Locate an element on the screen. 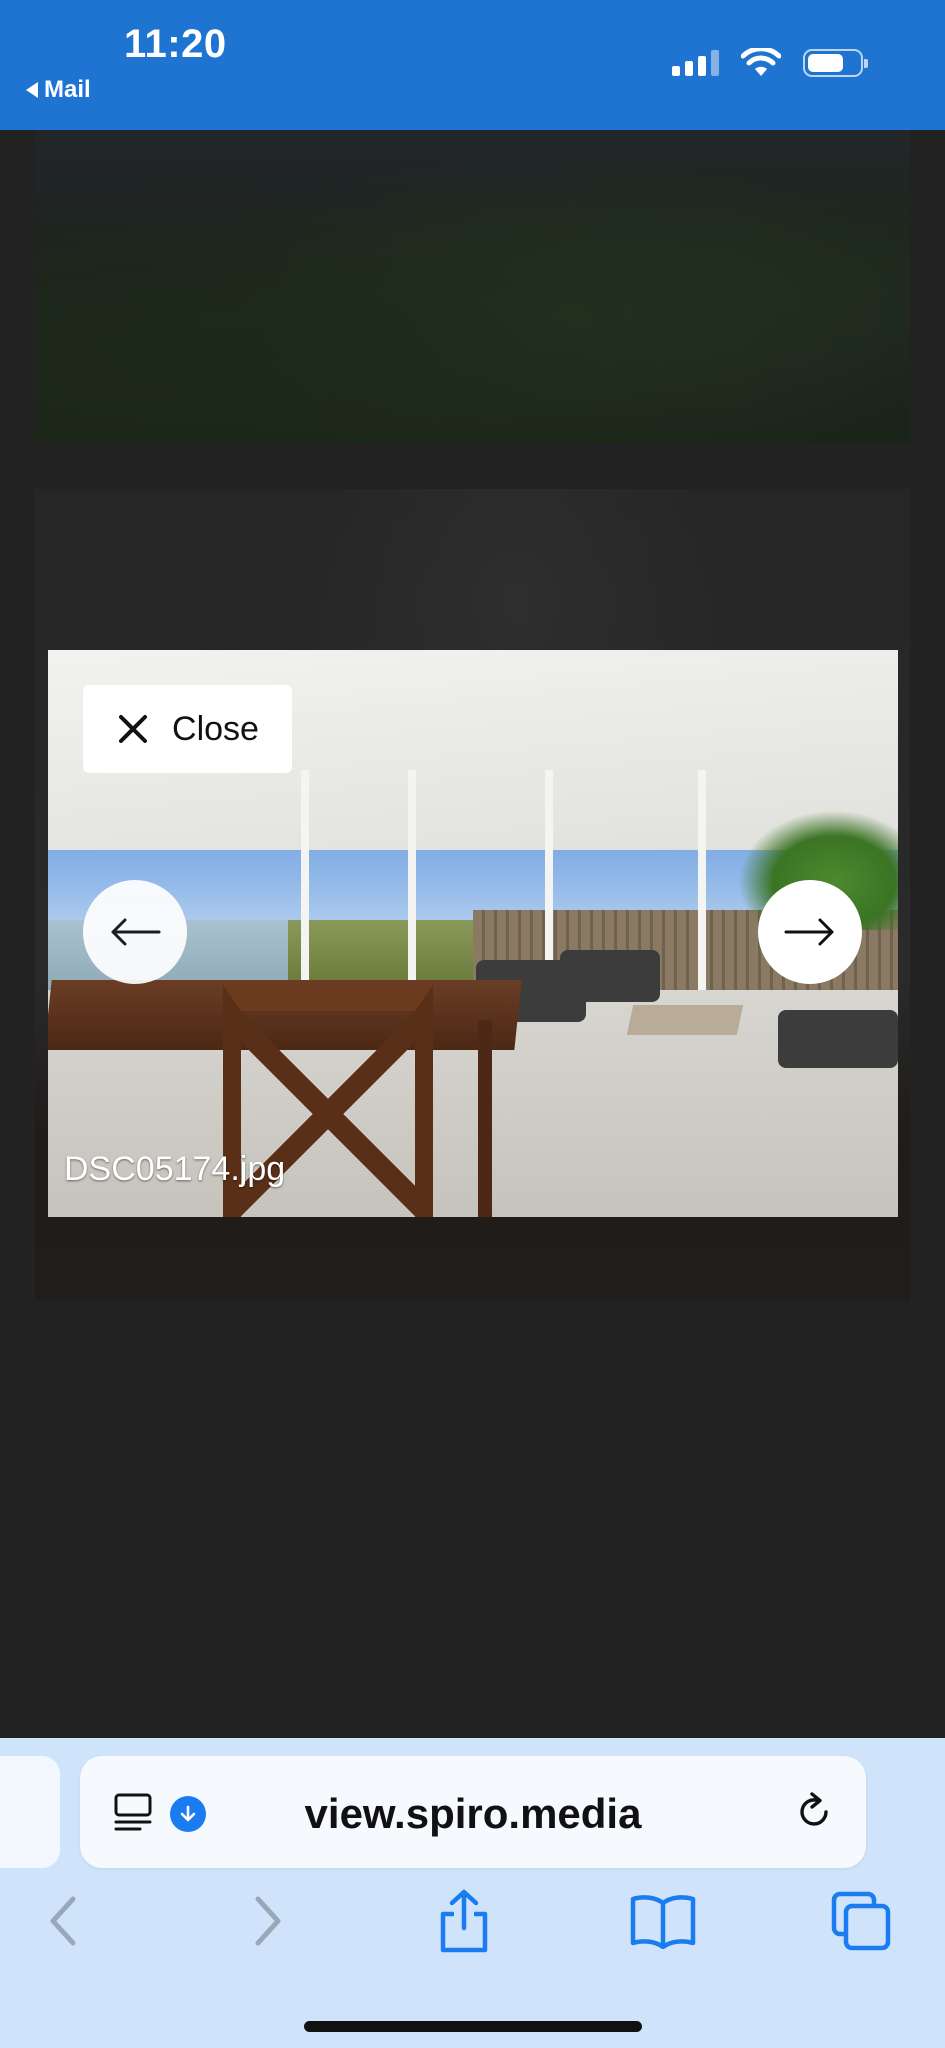  share-button is located at coordinates (464, 1921).